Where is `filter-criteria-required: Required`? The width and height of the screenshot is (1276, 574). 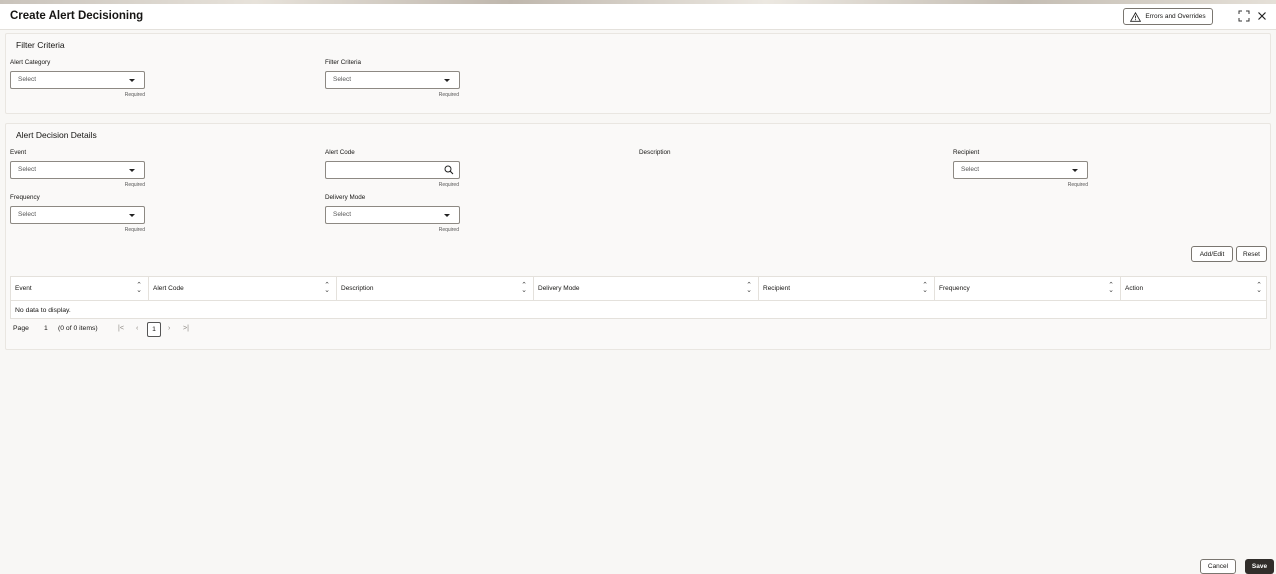 filter-criteria-required: Required is located at coordinates (448, 95).